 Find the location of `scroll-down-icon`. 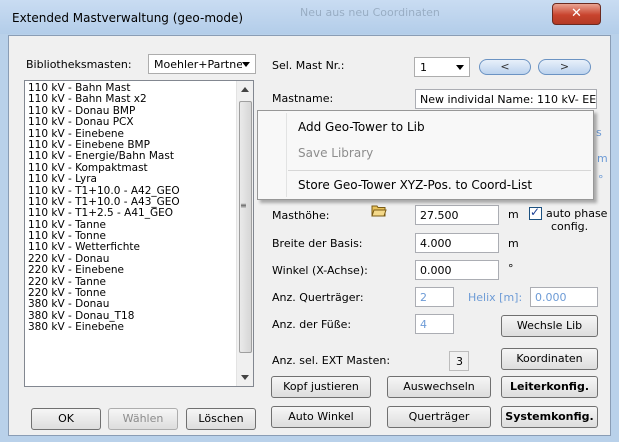

scroll-down-icon is located at coordinates (245, 377).